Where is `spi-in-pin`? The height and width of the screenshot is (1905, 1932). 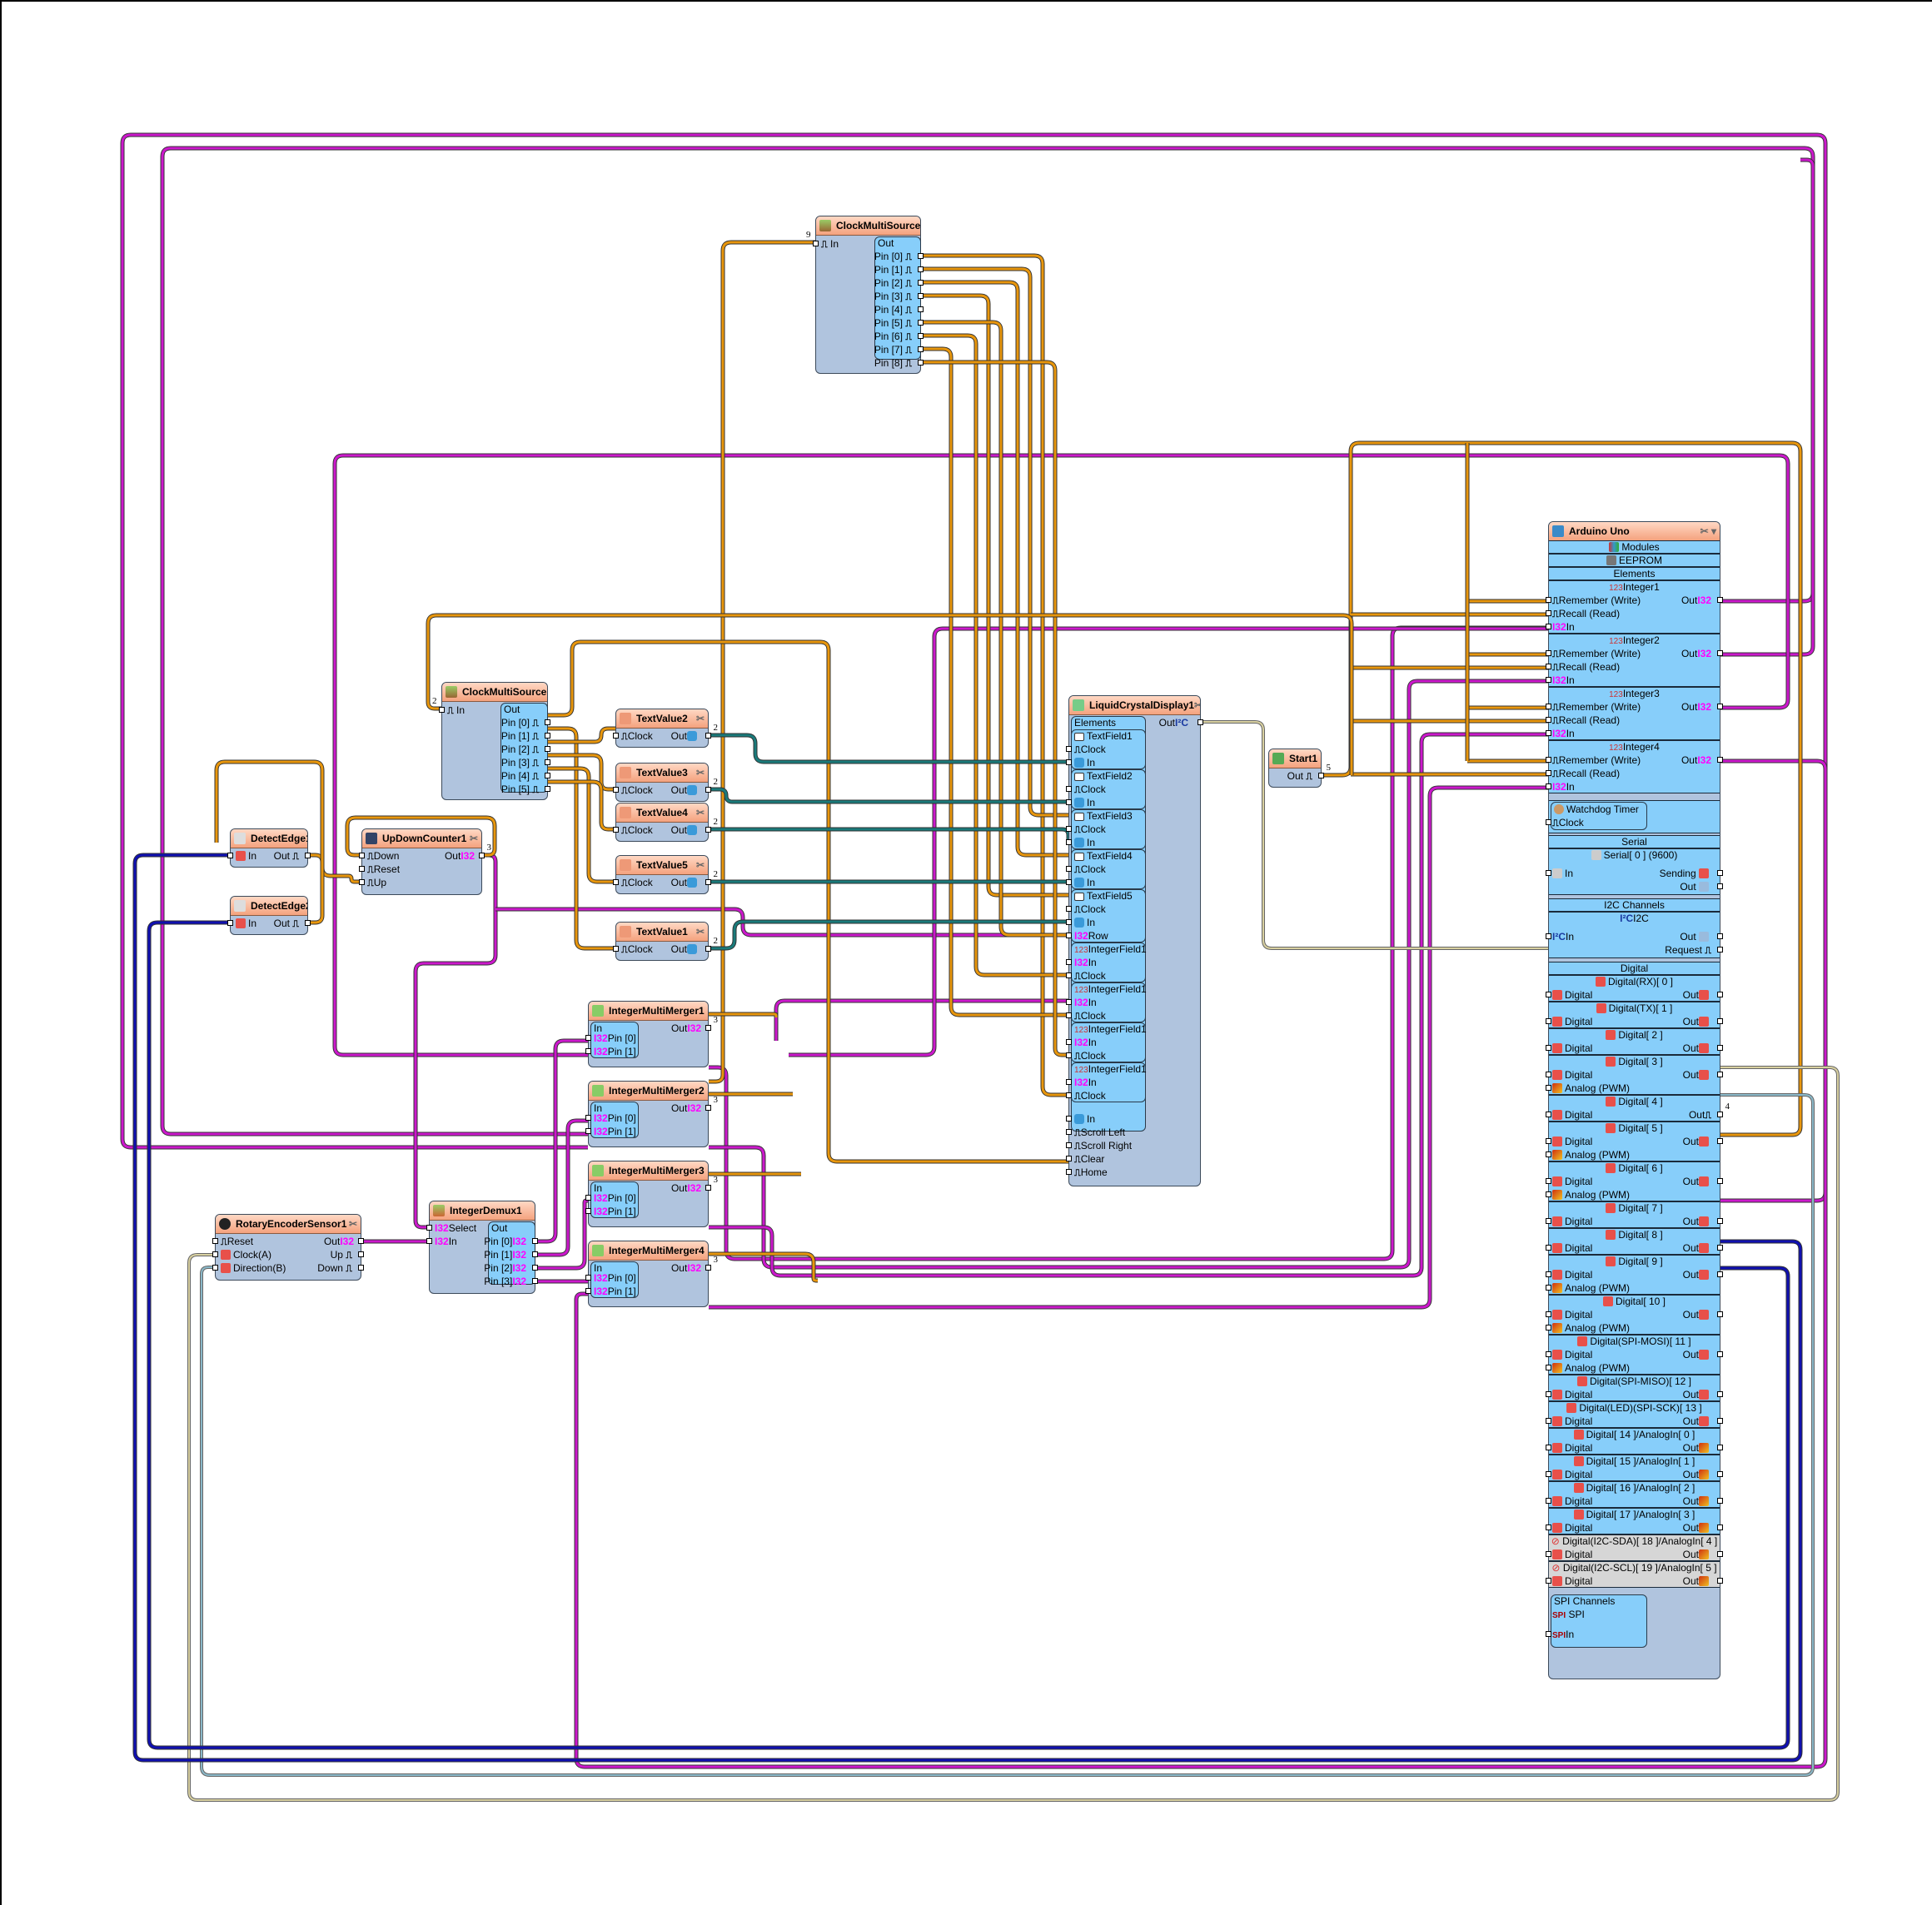 spi-in-pin is located at coordinates (1548, 1634).